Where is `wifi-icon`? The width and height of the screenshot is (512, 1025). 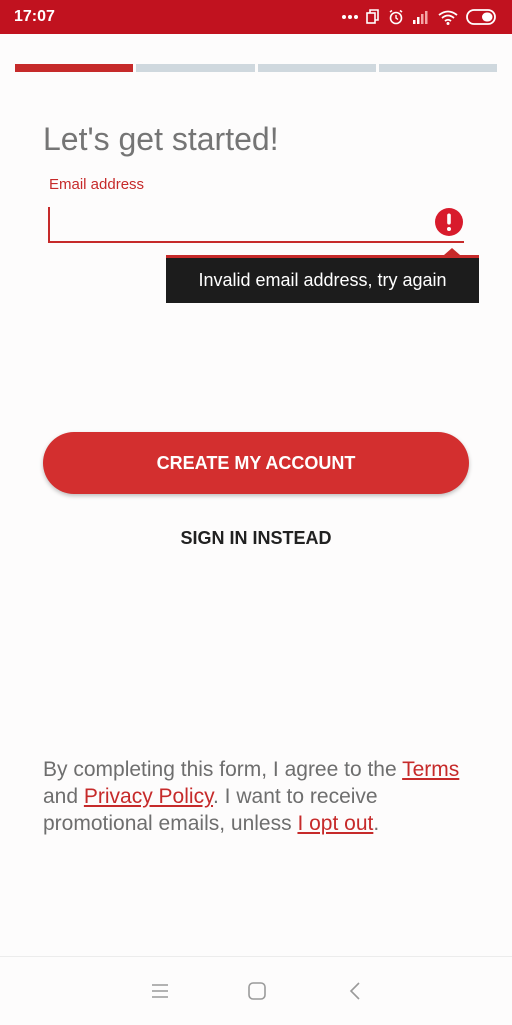 wifi-icon is located at coordinates (448, 17).